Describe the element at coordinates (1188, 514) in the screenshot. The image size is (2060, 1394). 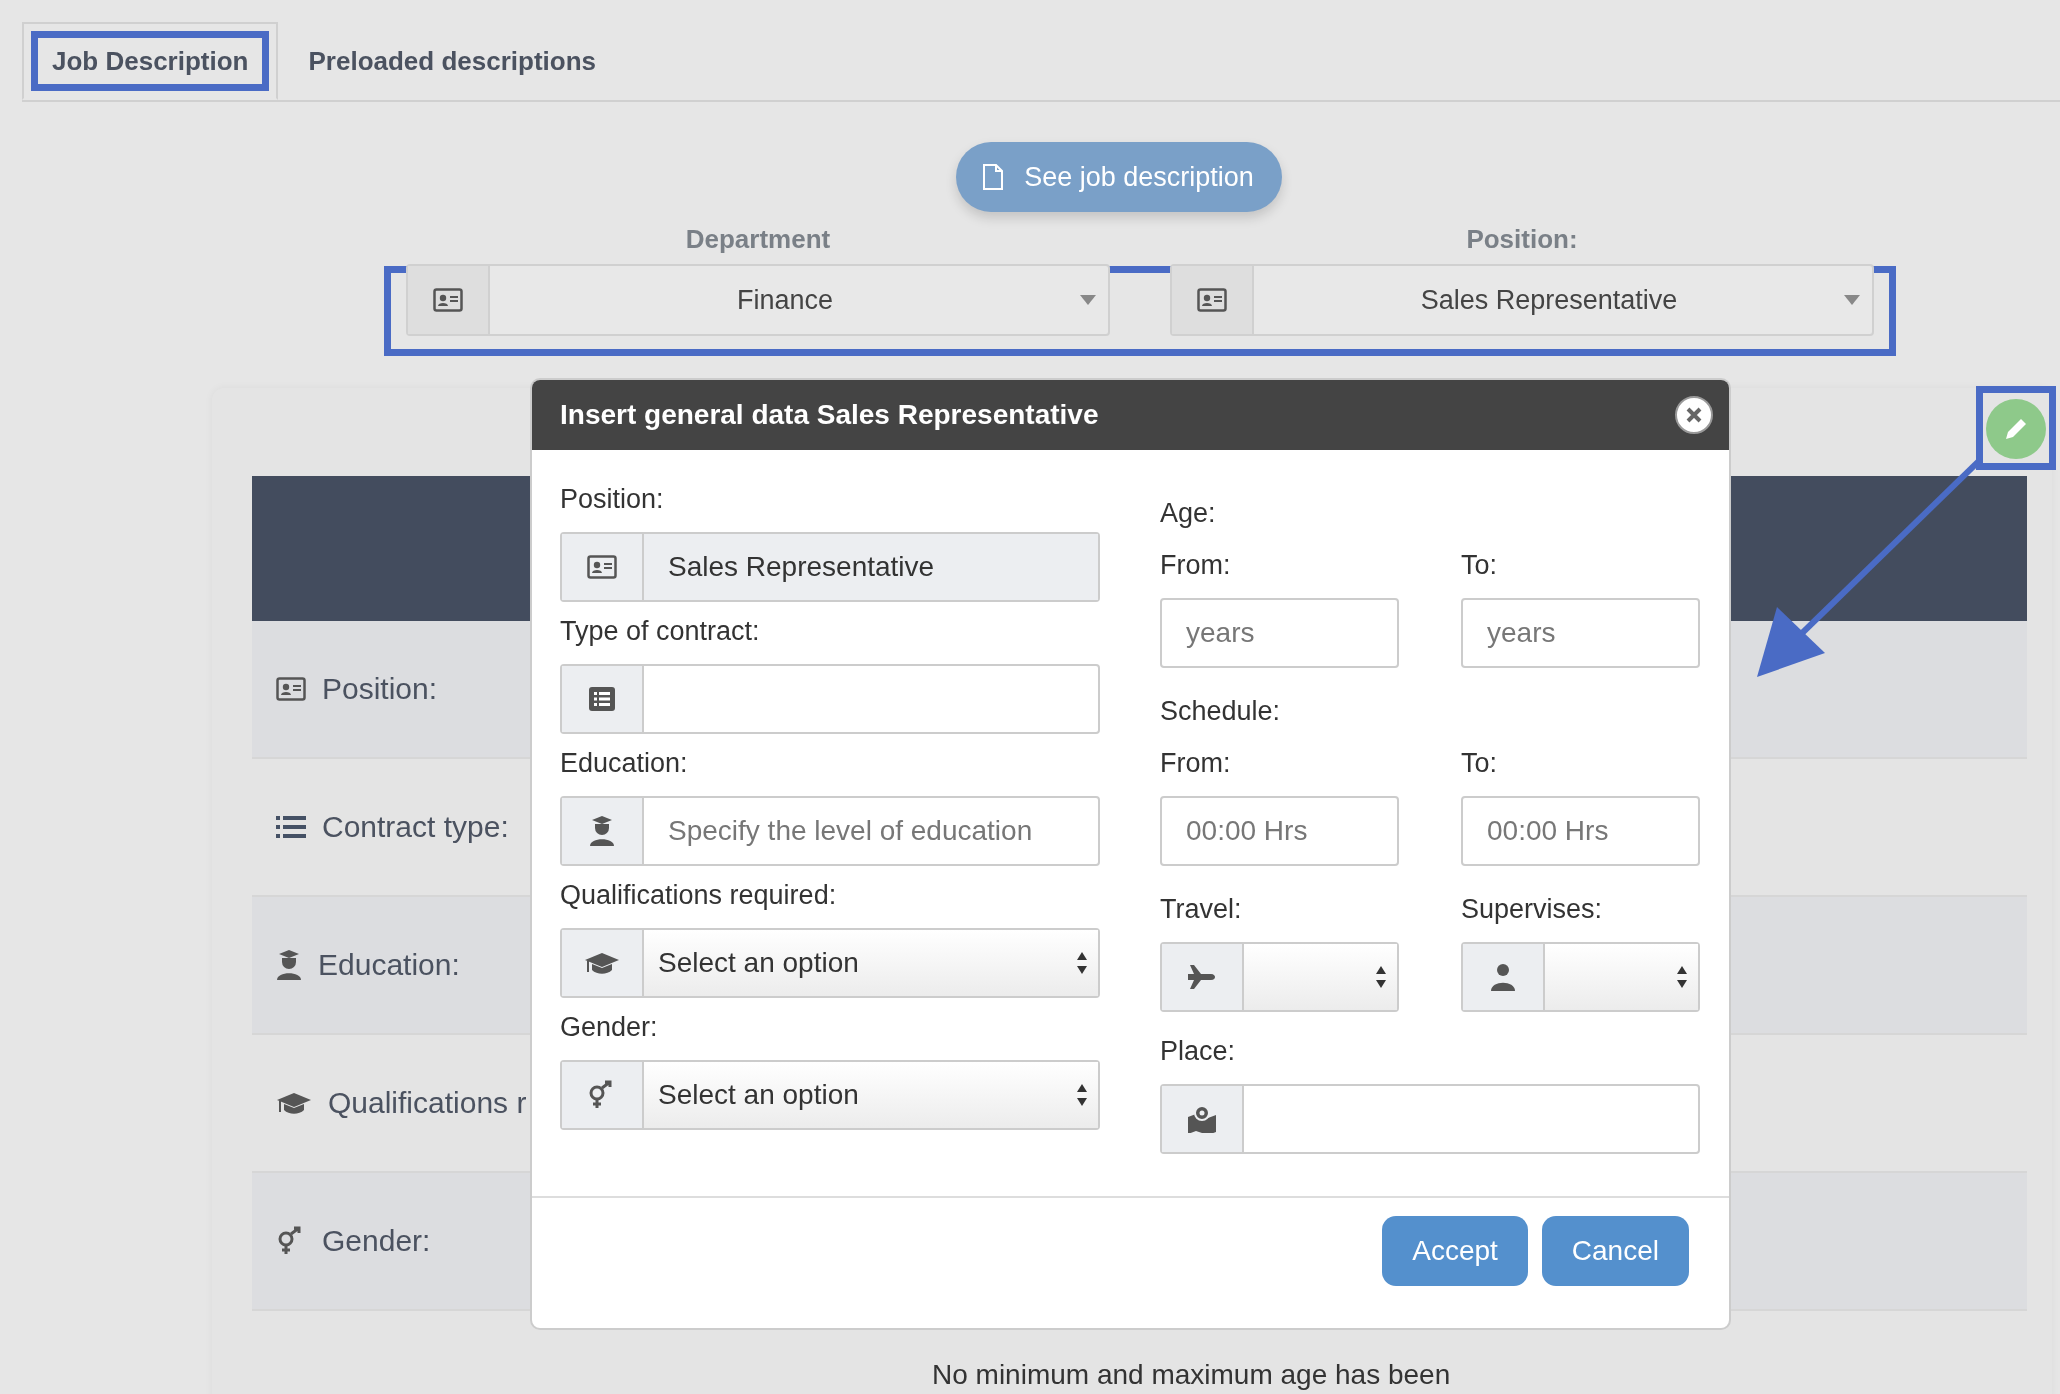
I see `field-label: Age:` at that location.